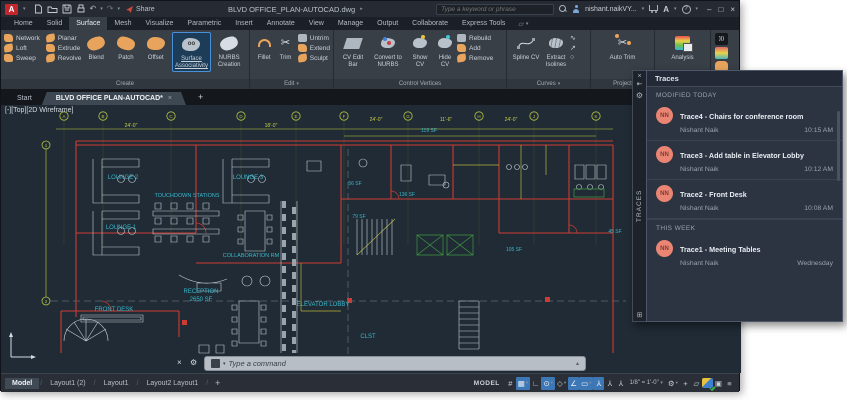 This screenshot has height=400, width=847. Describe the element at coordinates (22, 58) in the screenshot. I see `sweep-button: Sweep` at that location.